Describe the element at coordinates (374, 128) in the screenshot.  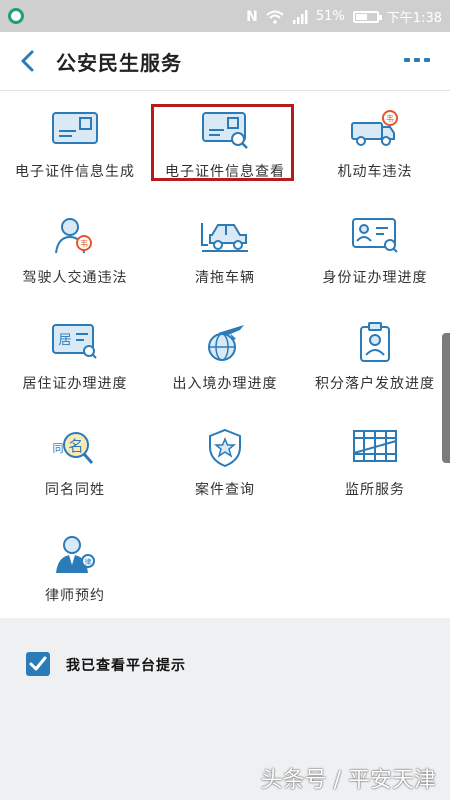
I see `truck-violation-icon: 韦` at that location.